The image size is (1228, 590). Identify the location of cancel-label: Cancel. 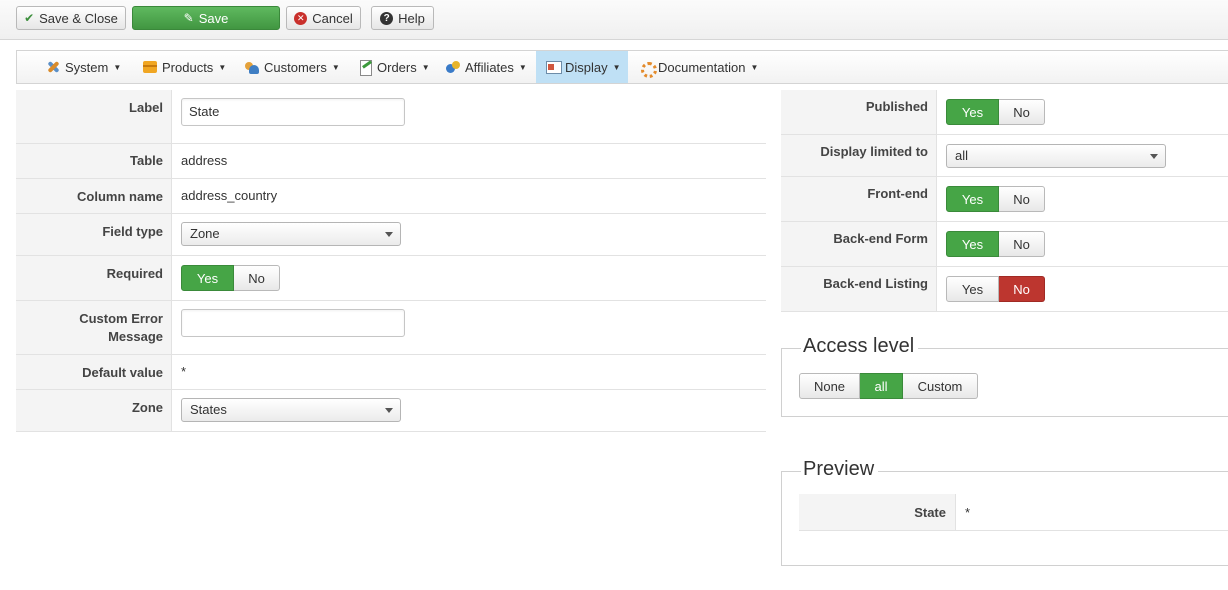
(332, 18).